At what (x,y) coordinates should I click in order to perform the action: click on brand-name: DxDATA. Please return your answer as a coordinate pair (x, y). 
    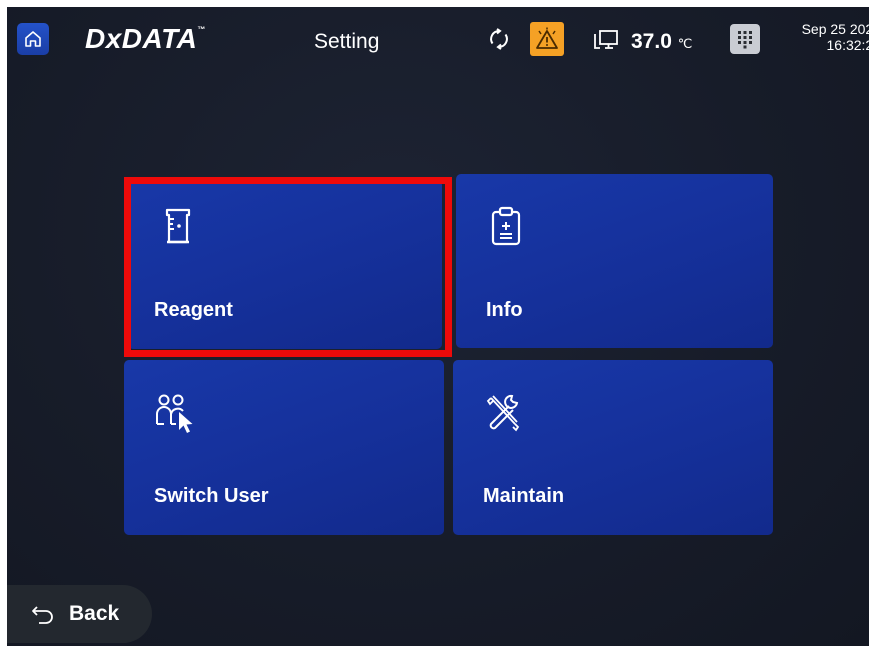
    Looking at the image, I should click on (141, 38).